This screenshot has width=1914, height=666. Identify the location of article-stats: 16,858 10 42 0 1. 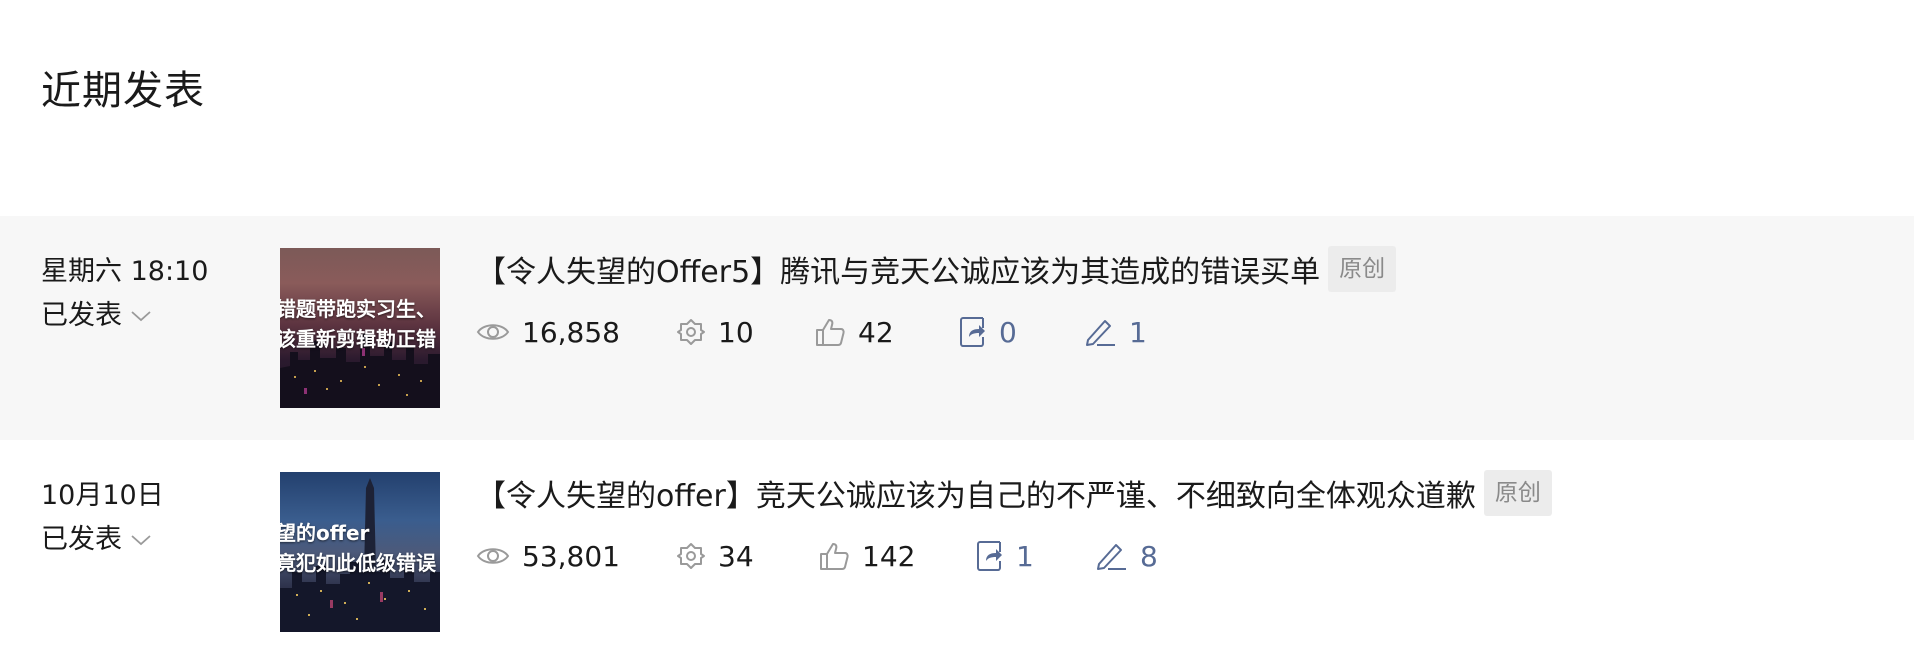
(1195, 332).